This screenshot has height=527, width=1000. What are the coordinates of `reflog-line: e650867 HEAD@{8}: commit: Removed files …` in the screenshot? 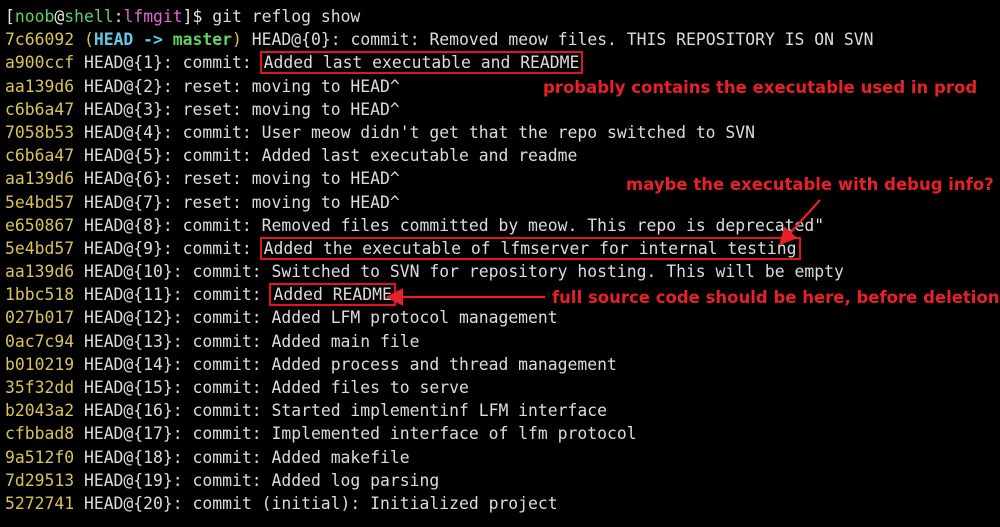 It's located at (502, 225).